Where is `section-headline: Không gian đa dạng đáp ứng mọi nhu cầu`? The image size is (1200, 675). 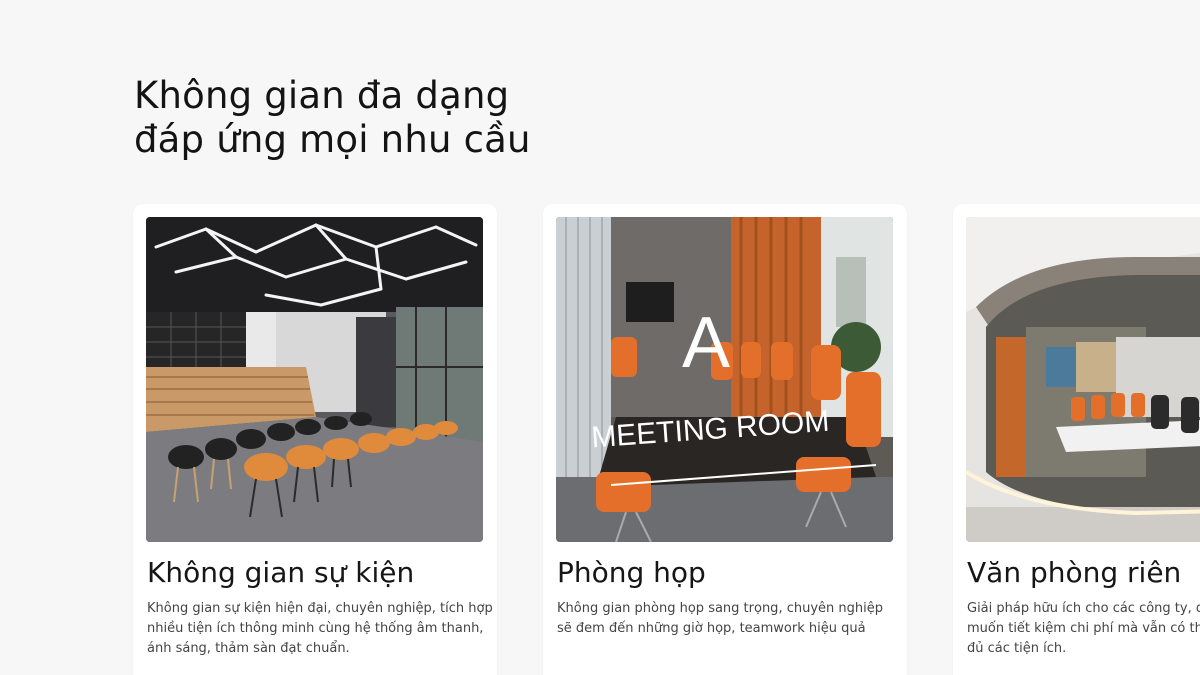 section-headline: Không gian đa dạng đáp ứng mọi nhu cầu is located at coordinates (332, 118).